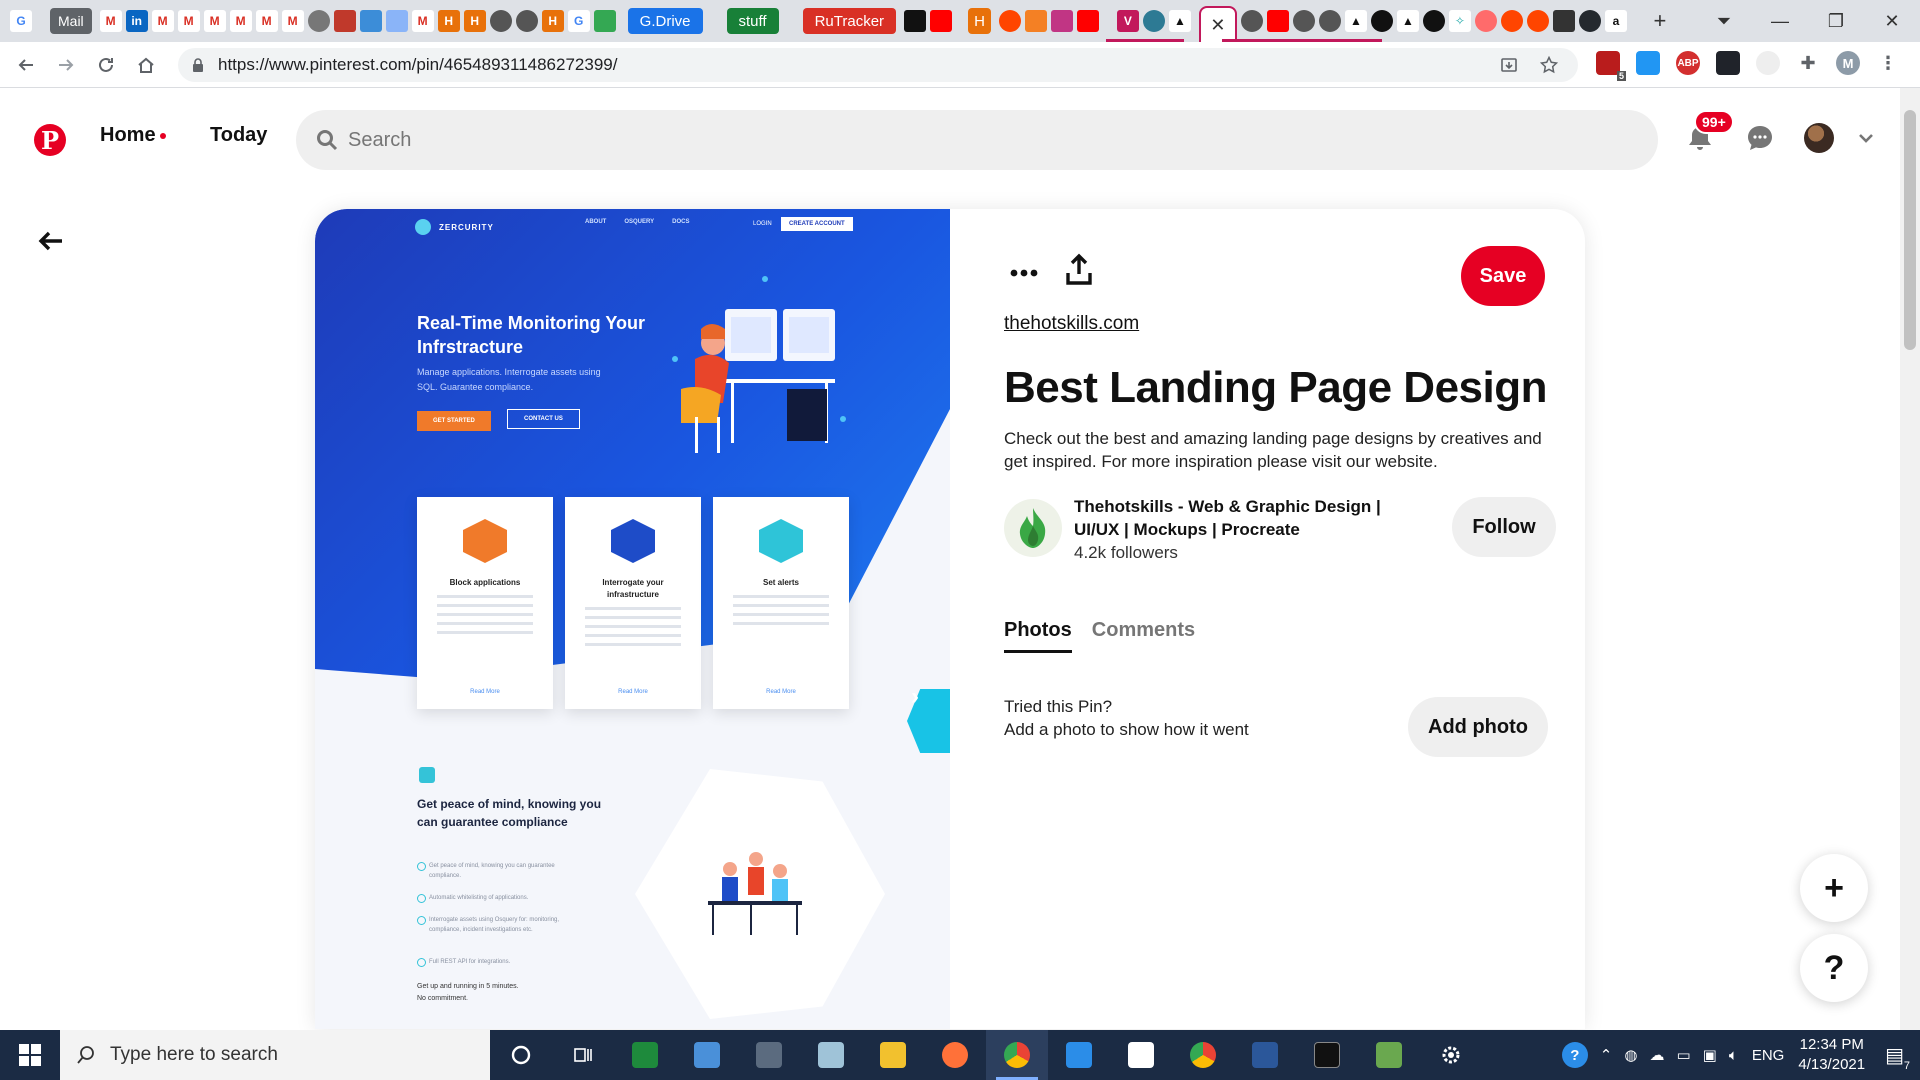 Image resolution: width=1920 pixels, height=1080 pixels. What do you see at coordinates (1683, 1055) in the screenshot?
I see `battery-icon: ▭` at bounding box center [1683, 1055].